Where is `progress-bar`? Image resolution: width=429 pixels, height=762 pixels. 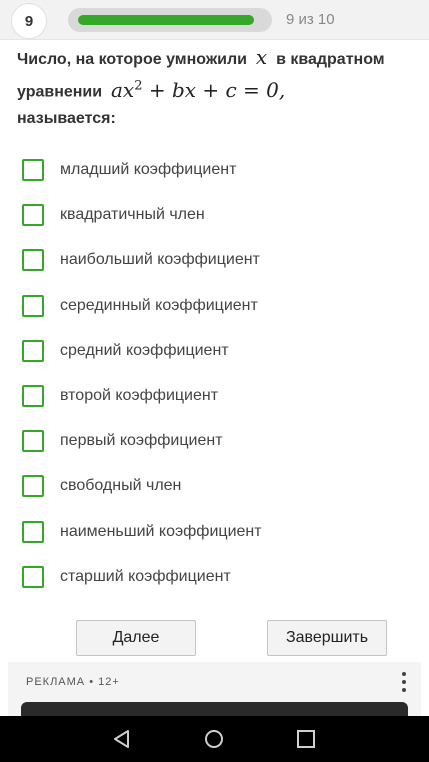 progress-bar is located at coordinates (170, 20).